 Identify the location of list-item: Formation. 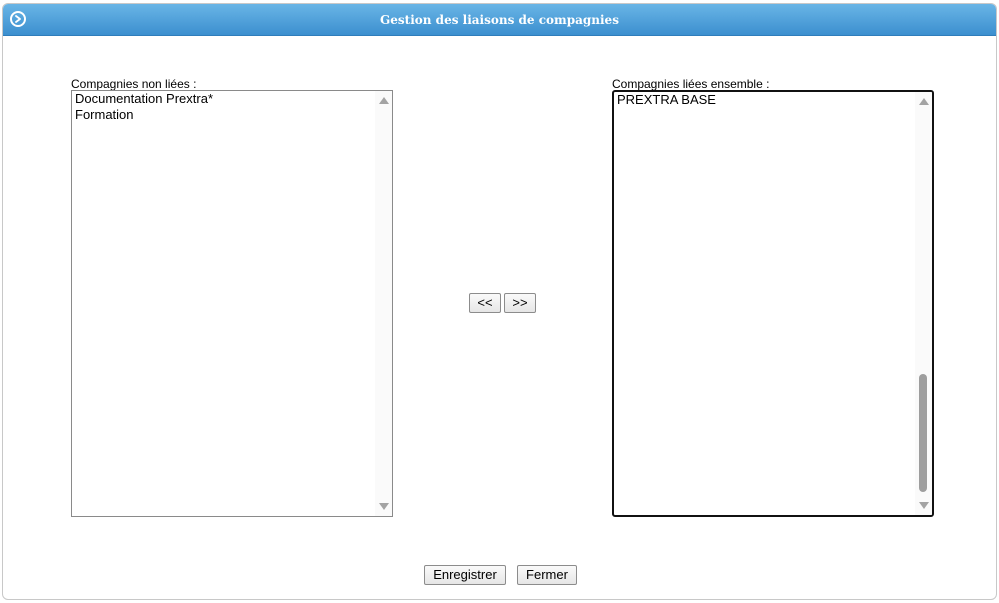
(224, 115).